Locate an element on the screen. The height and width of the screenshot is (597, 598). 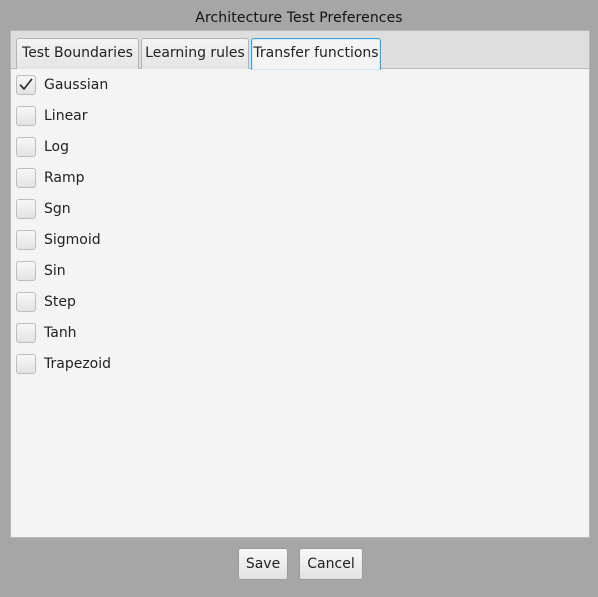
checkbox-sigmoid is located at coordinates (26, 240).